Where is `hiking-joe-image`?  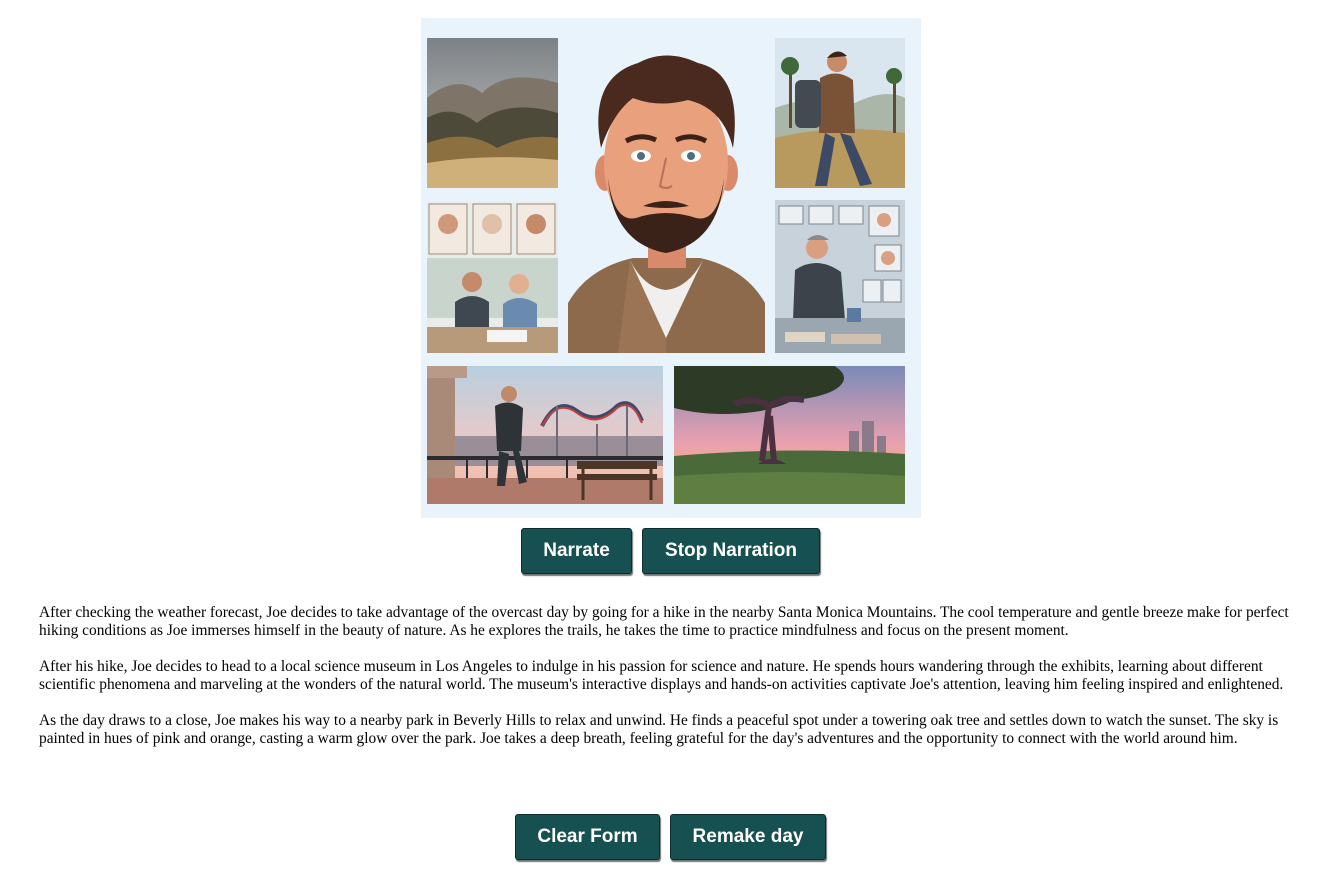 hiking-joe-image is located at coordinates (840, 113).